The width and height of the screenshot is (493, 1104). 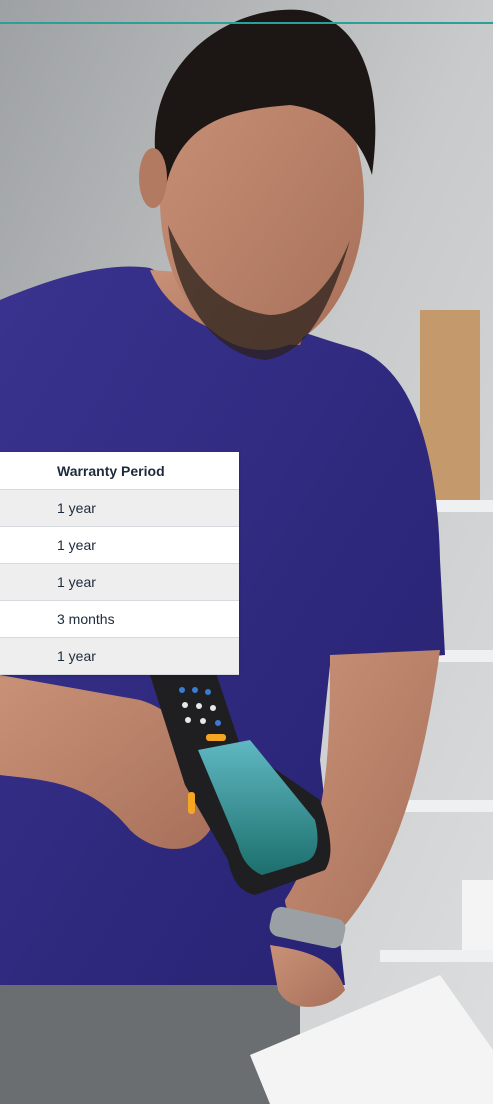 What do you see at coordinates (150, 1044) in the screenshot?
I see `pants` at bounding box center [150, 1044].